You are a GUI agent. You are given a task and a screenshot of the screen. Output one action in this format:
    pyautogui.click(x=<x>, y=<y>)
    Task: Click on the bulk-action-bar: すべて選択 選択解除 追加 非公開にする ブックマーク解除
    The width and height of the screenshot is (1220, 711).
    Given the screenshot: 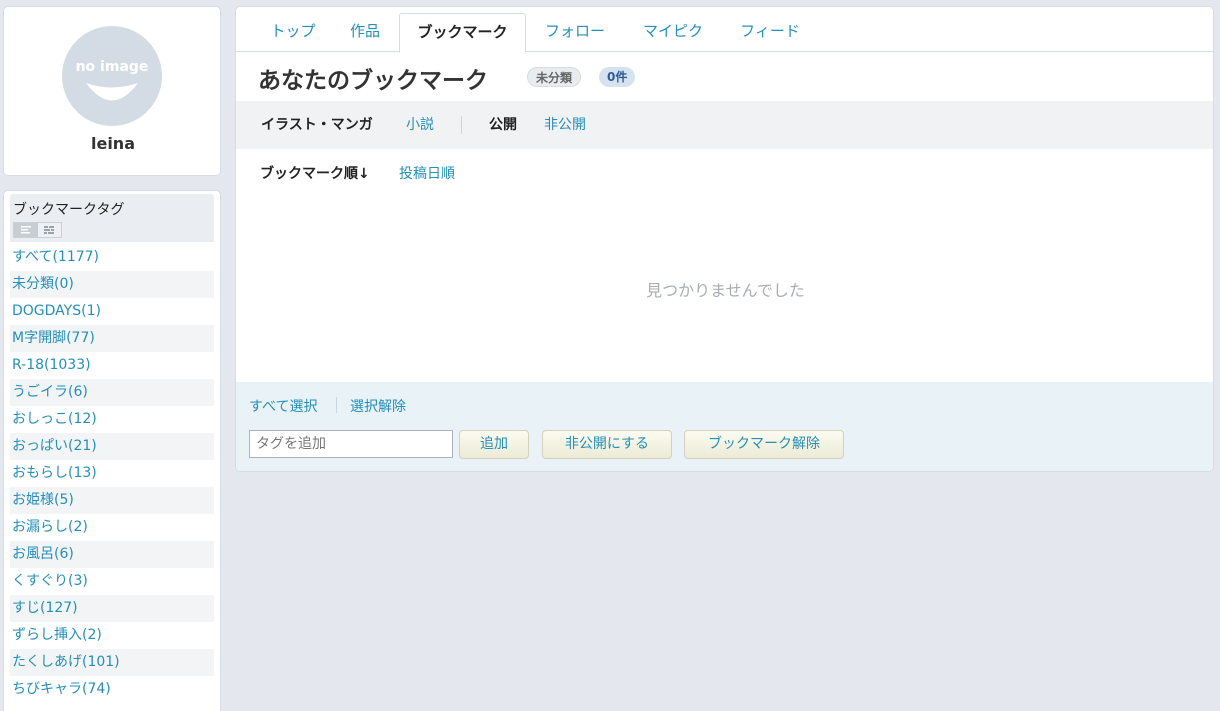 What is the action you would take?
    pyautogui.click(x=724, y=426)
    